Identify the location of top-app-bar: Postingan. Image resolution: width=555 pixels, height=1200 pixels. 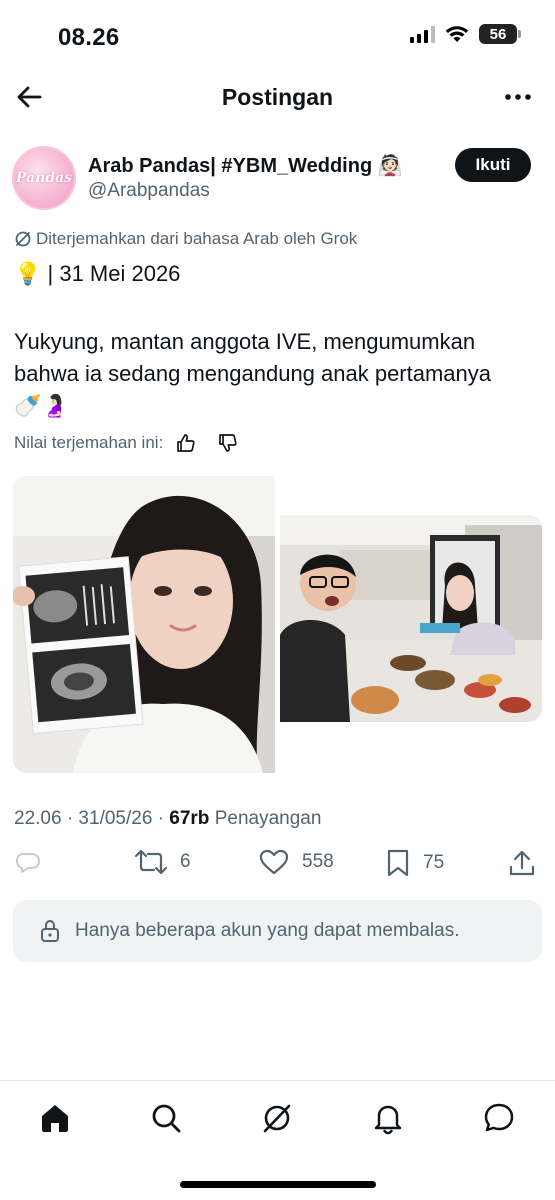
(277, 98).